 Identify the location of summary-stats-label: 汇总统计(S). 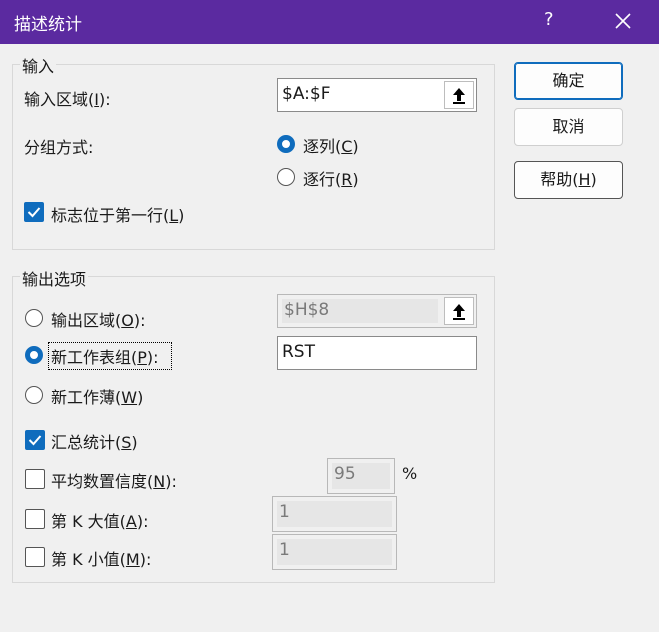
(94, 441).